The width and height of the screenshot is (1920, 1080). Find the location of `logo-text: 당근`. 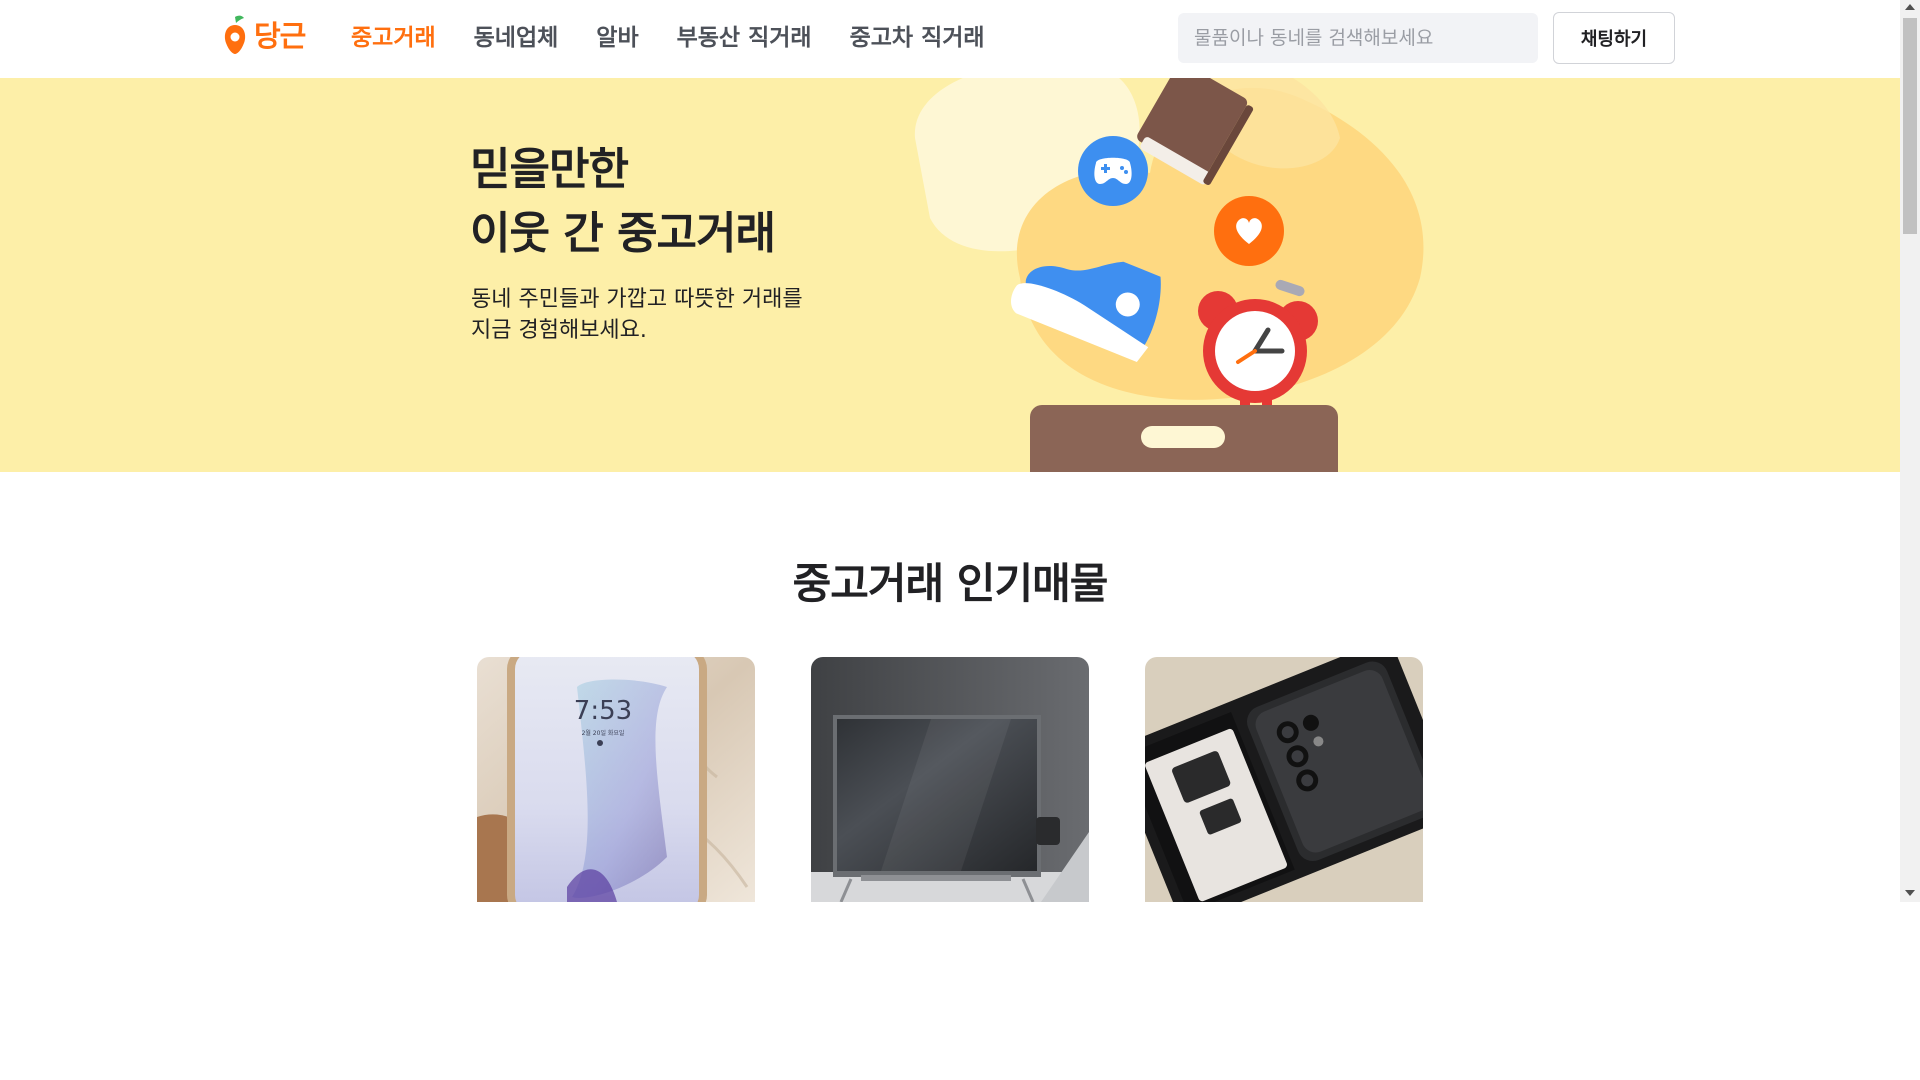

logo-text: 당근 is located at coordinates (280, 36).